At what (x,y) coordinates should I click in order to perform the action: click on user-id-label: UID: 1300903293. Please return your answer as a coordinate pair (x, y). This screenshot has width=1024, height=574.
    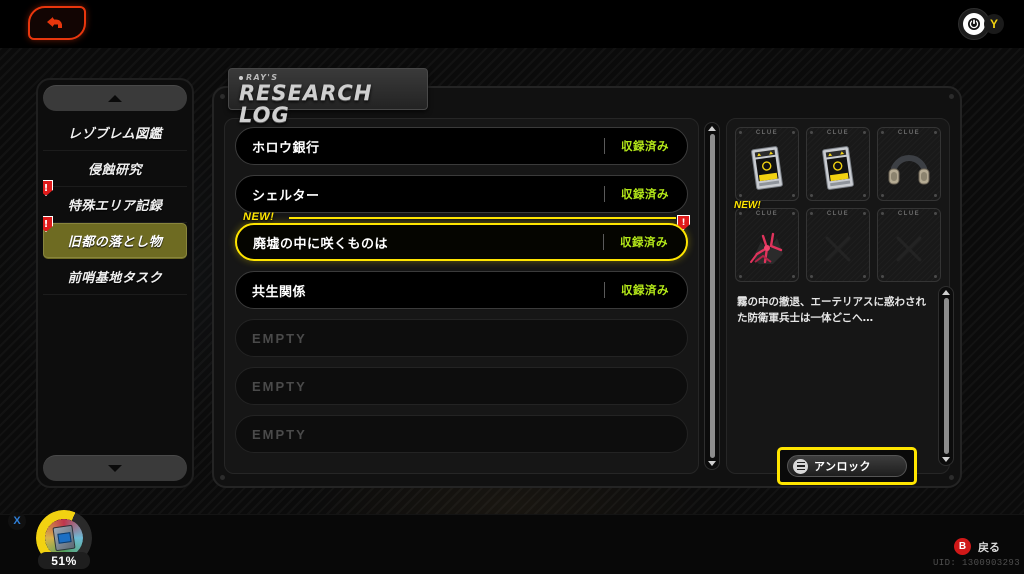
    Looking at the image, I should click on (976, 563).